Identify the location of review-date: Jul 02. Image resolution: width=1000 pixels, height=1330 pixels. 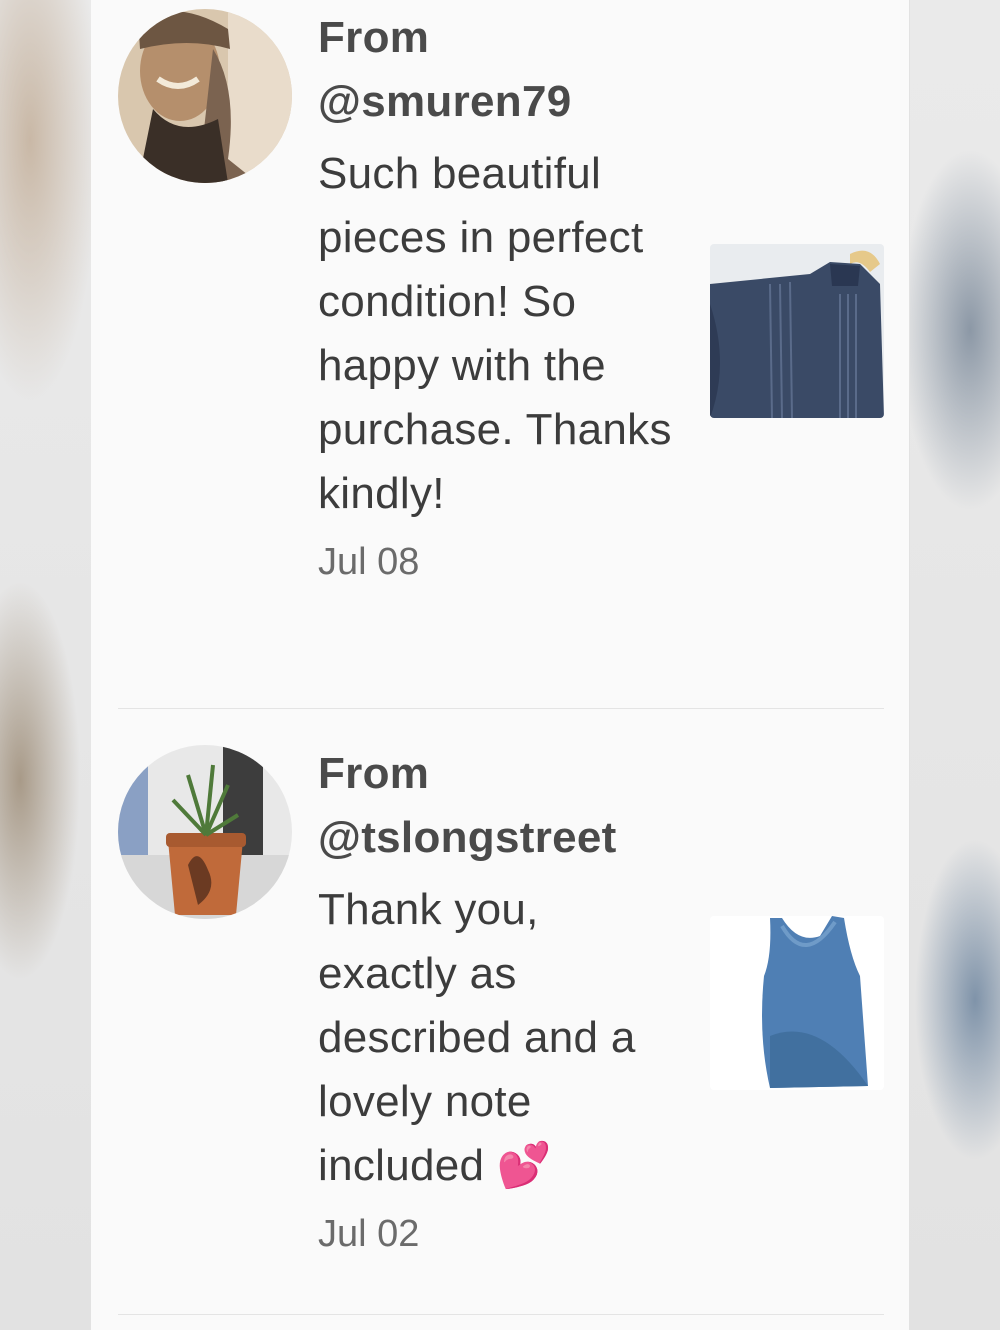
(369, 1234).